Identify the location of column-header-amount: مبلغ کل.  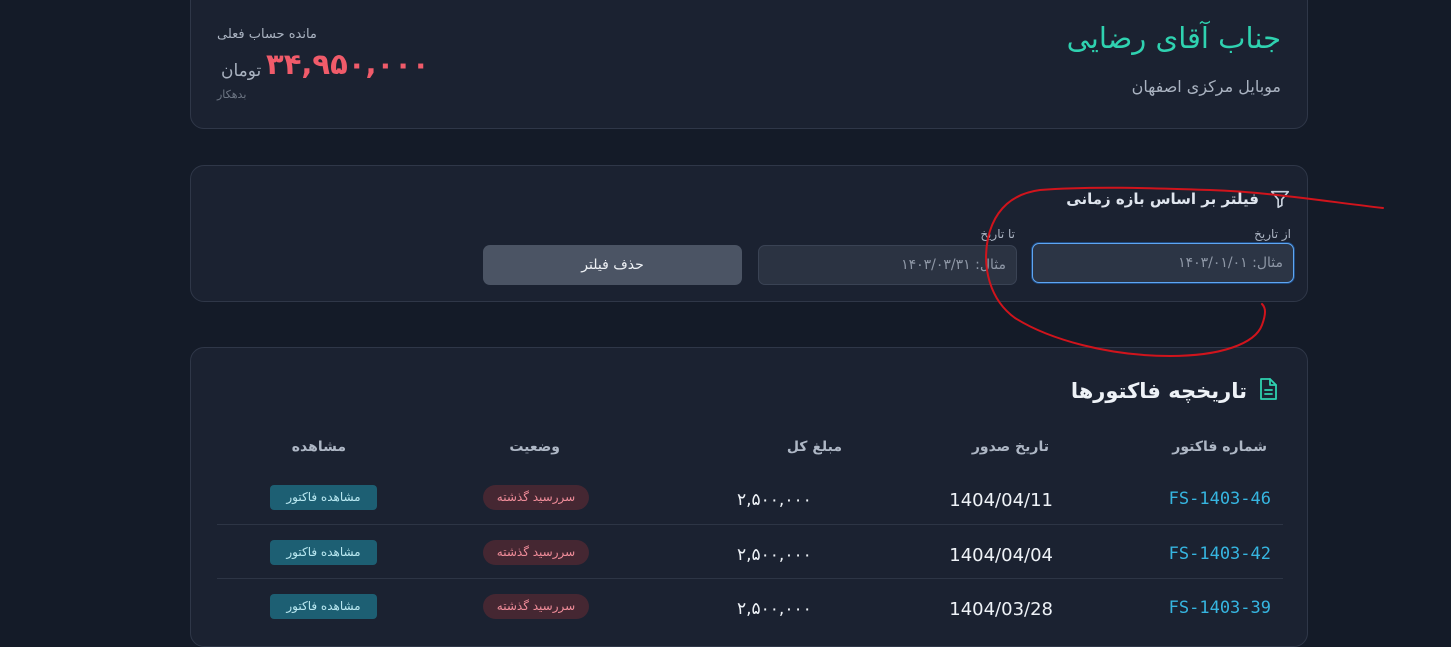
(814, 447).